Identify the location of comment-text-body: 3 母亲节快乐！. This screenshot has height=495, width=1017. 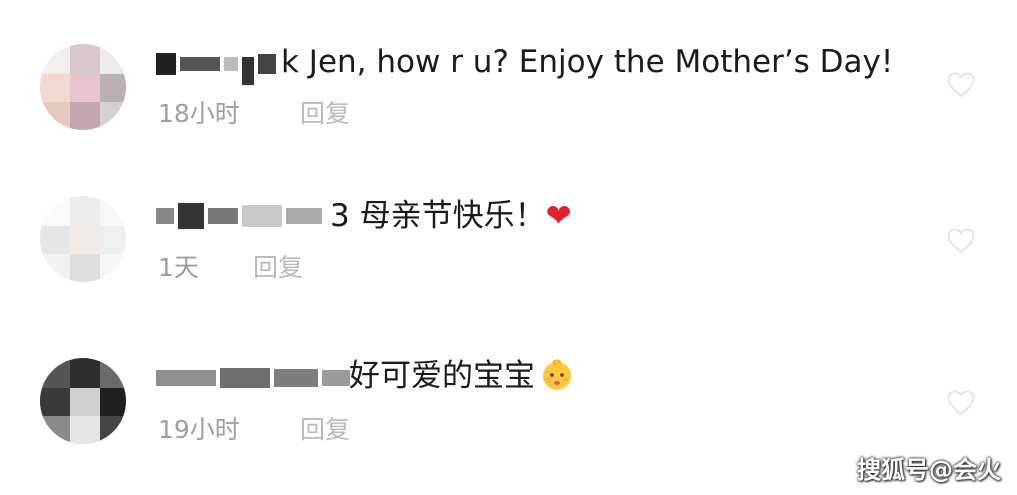
(438, 216).